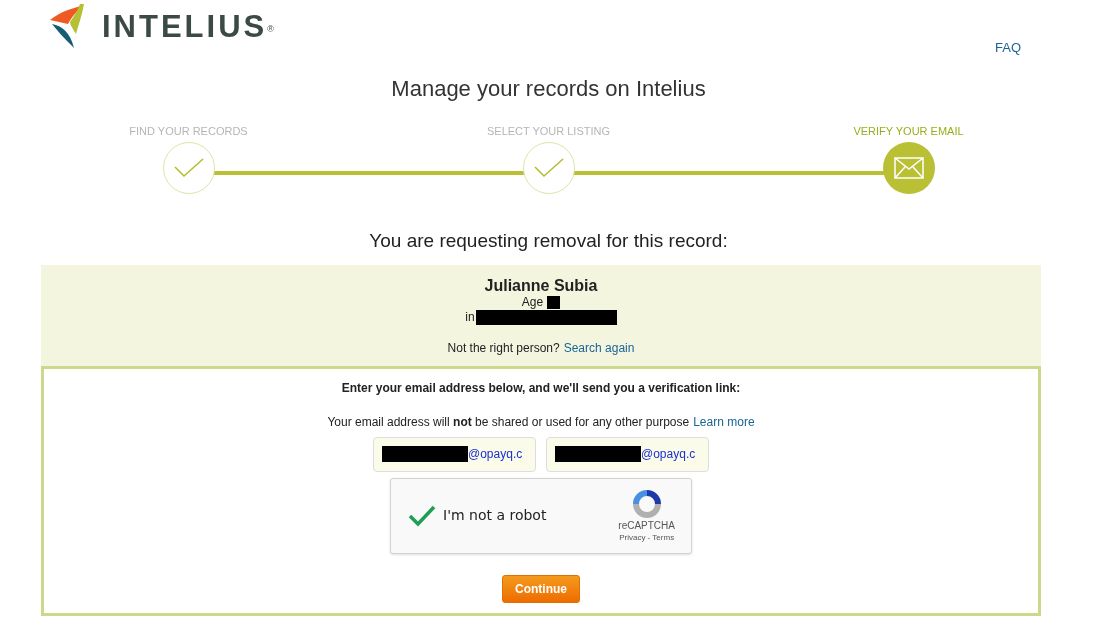 The height and width of the screenshot is (625, 1097). I want to click on envelope-icon, so click(908, 168).